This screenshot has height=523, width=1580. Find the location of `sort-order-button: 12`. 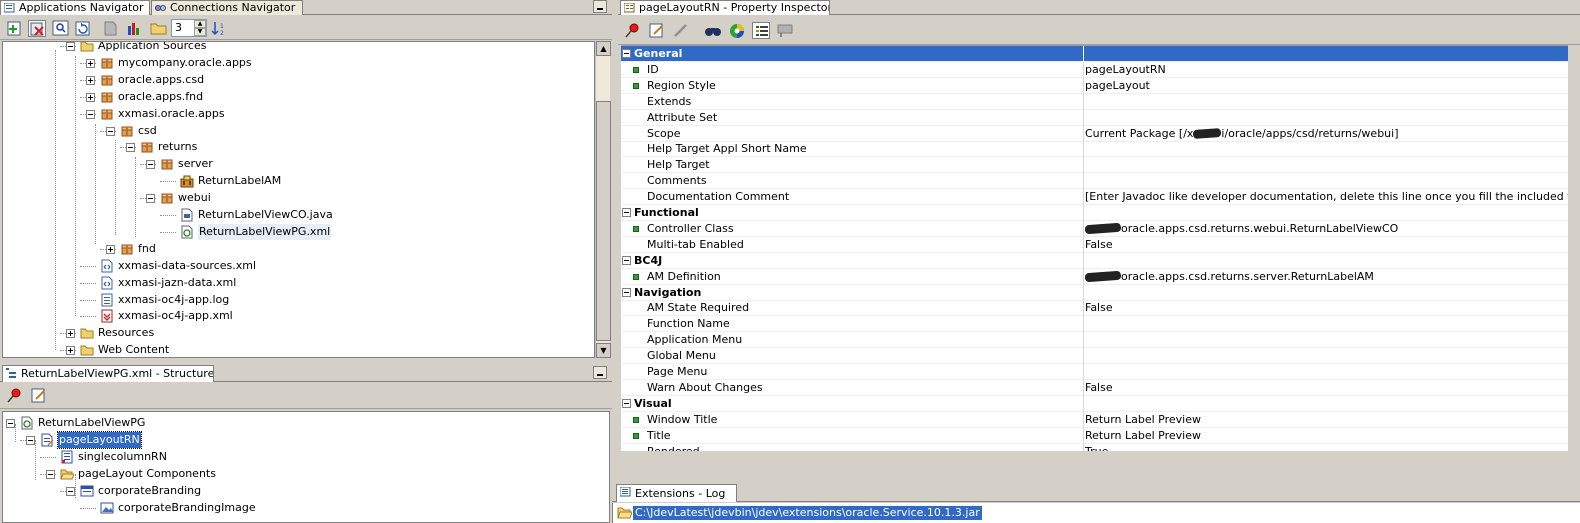

sort-order-button: 12 is located at coordinates (220, 28).